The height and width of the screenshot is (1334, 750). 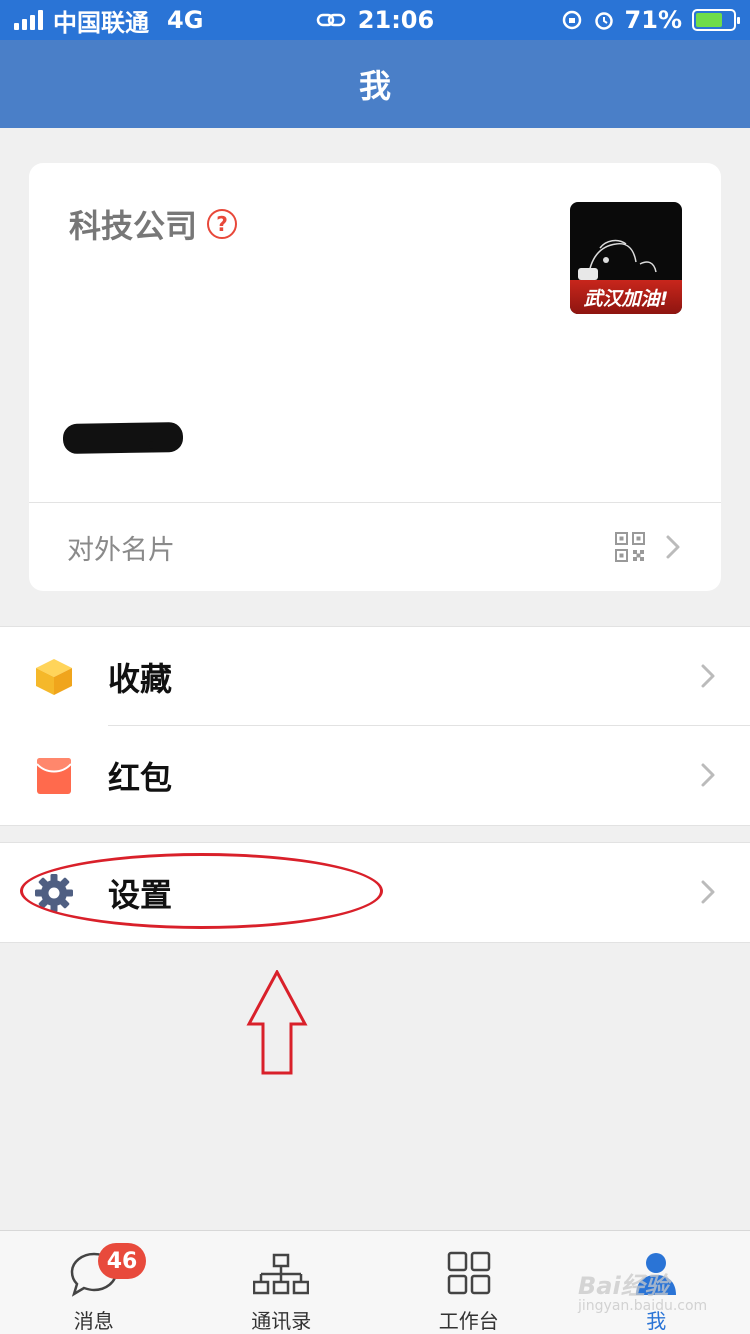 What do you see at coordinates (468, 1321) in the screenshot?
I see `tab-label: 工作台` at bounding box center [468, 1321].